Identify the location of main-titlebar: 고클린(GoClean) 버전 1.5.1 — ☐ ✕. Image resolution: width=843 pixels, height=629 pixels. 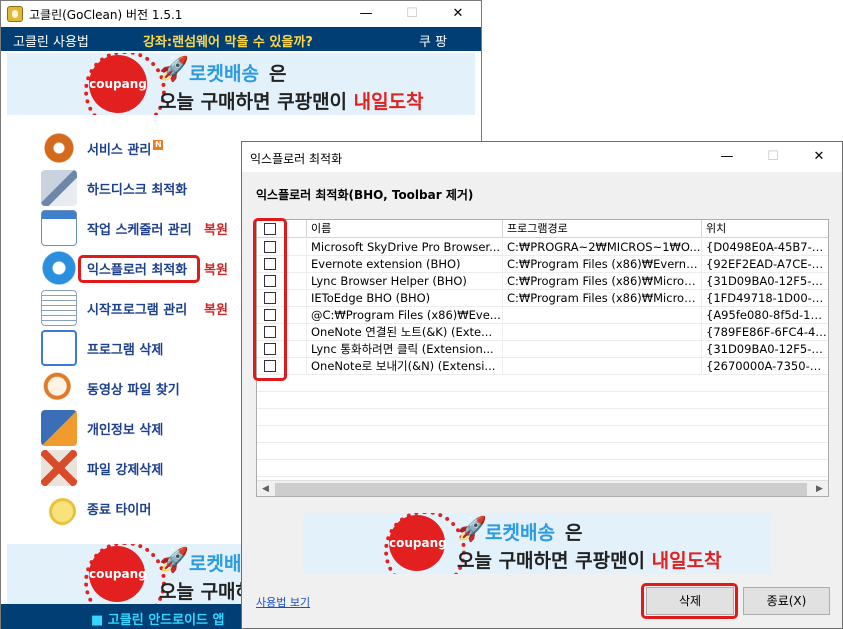
(241, 14).